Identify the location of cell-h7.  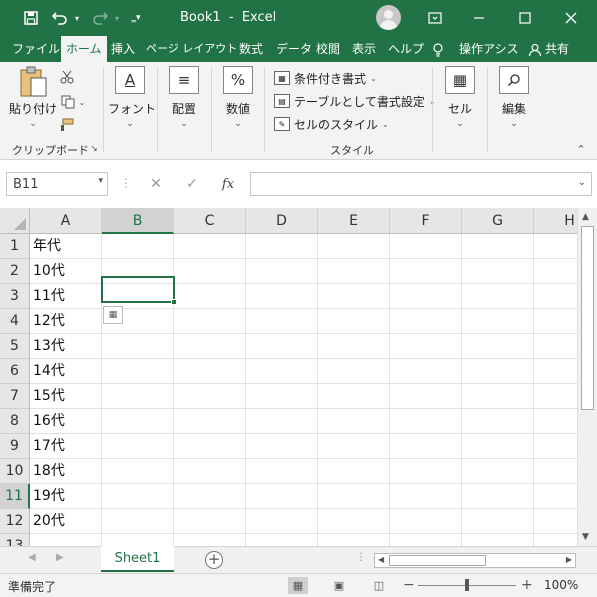
(555, 396).